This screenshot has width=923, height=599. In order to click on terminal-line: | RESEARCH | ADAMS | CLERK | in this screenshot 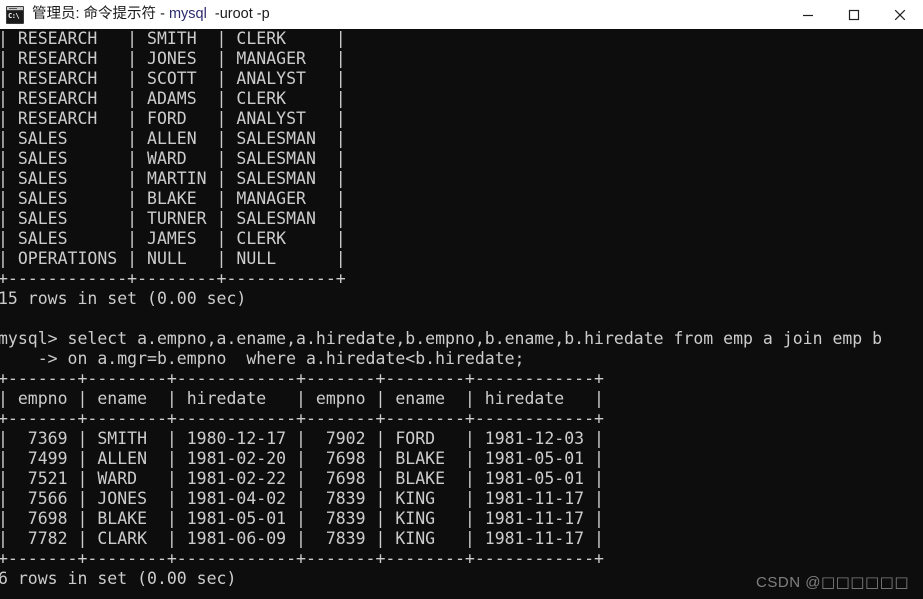, I will do `click(173, 98)`.